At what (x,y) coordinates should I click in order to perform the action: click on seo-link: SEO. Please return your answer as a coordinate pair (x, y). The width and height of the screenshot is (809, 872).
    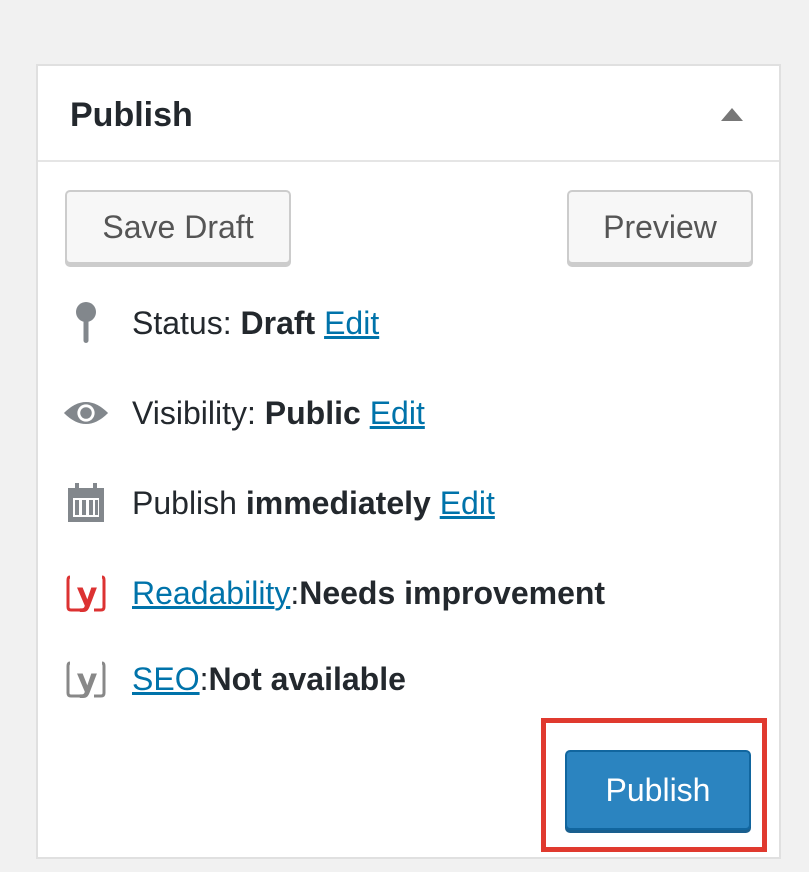
    Looking at the image, I should click on (166, 679).